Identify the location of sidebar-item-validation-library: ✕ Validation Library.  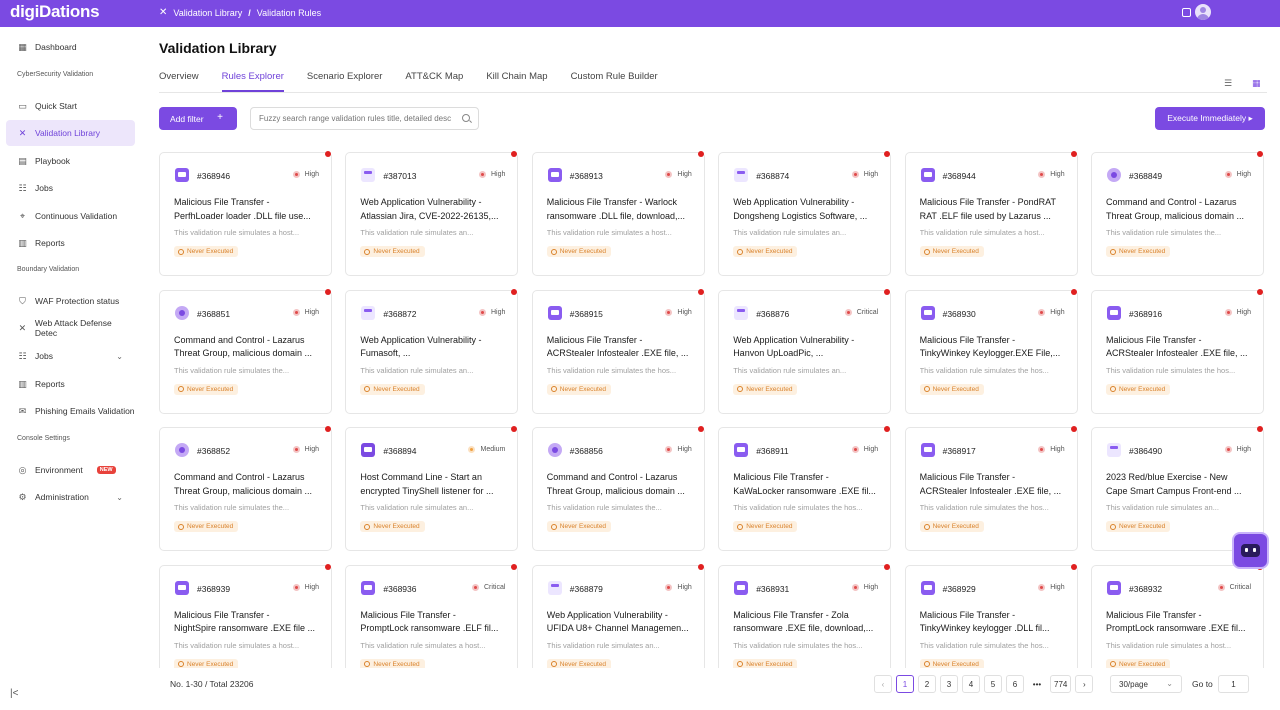
(70, 133).